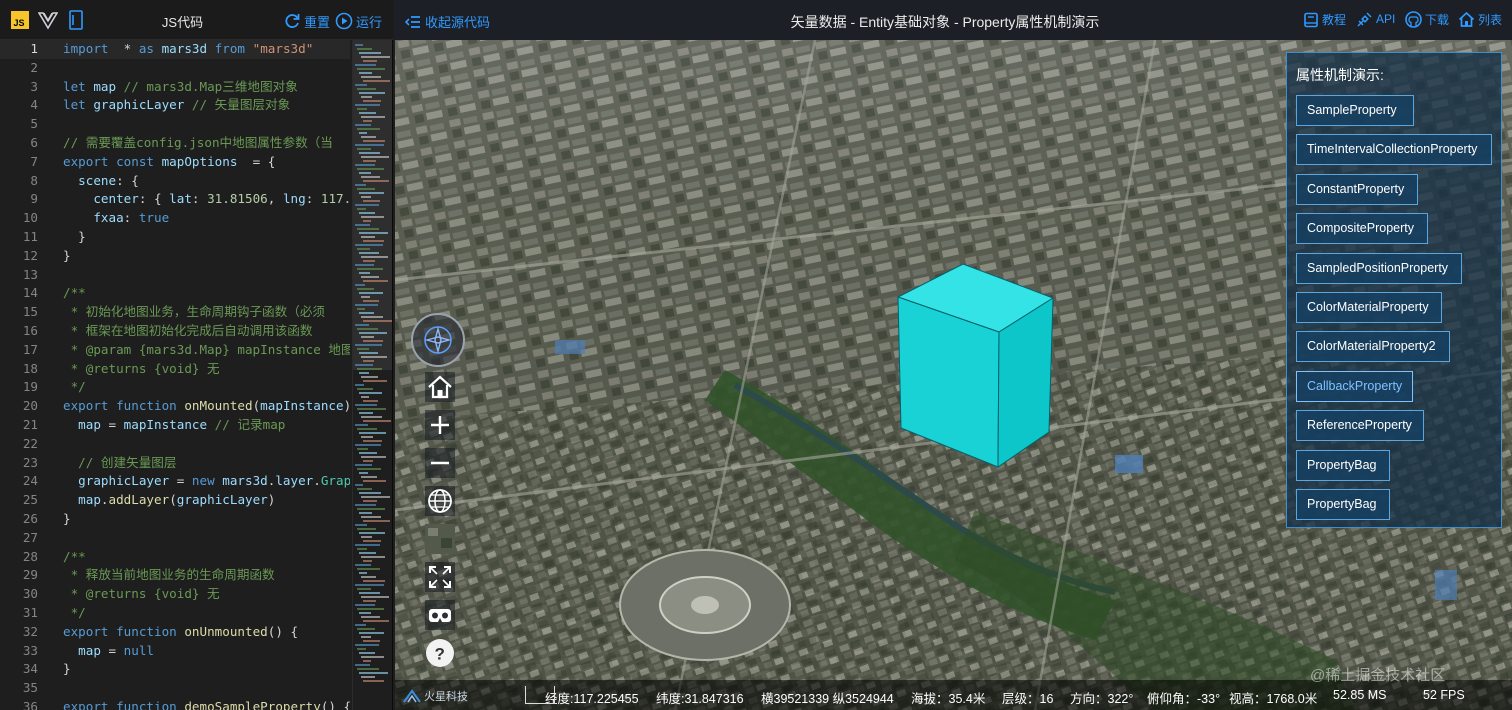 This screenshot has height=710, width=1512. I want to click on property-button-compositeproperty: CompositeProperty, so click(1362, 229).